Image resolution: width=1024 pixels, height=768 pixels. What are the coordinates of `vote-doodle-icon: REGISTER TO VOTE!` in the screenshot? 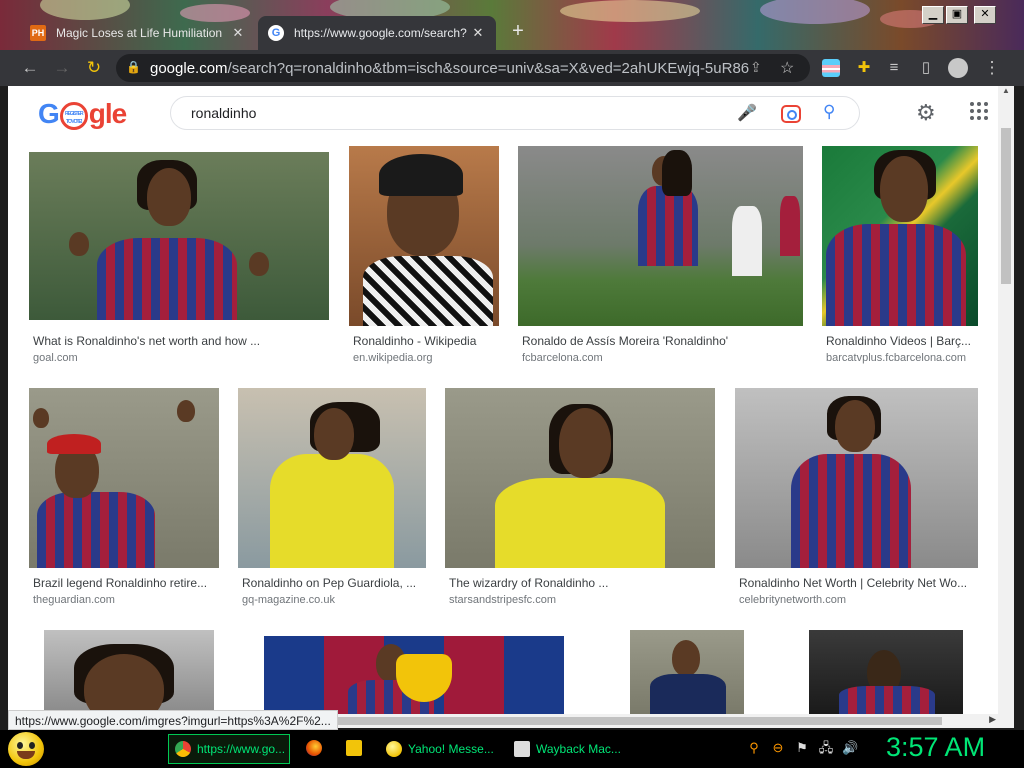 It's located at (73, 115).